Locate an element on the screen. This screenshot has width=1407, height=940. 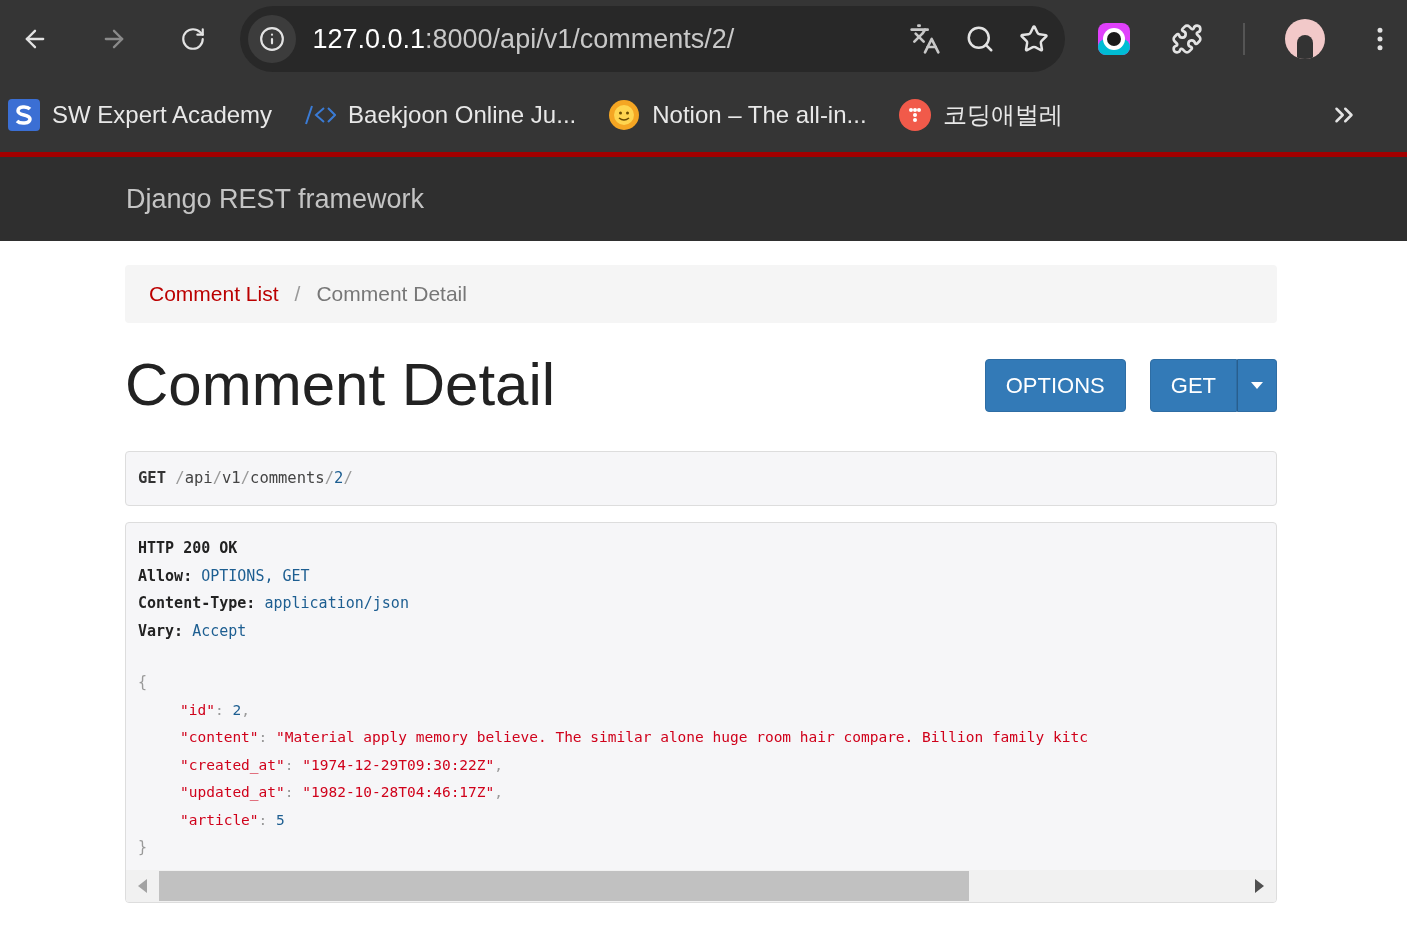
options-button: OPTIONS is located at coordinates (1055, 385).